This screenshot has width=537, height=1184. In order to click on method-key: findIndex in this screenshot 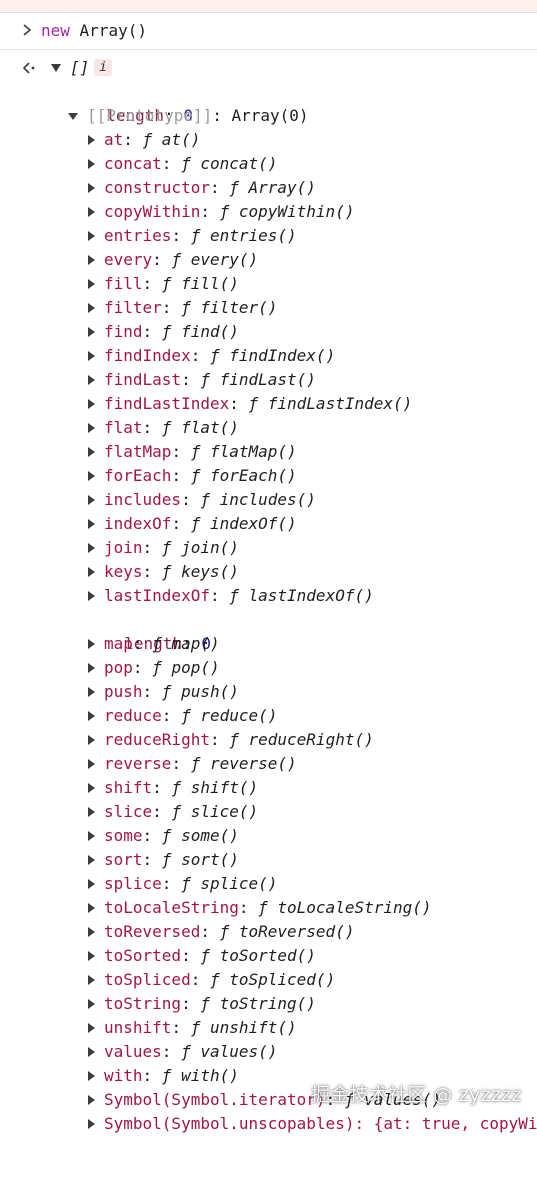, I will do `click(147, 355)`.